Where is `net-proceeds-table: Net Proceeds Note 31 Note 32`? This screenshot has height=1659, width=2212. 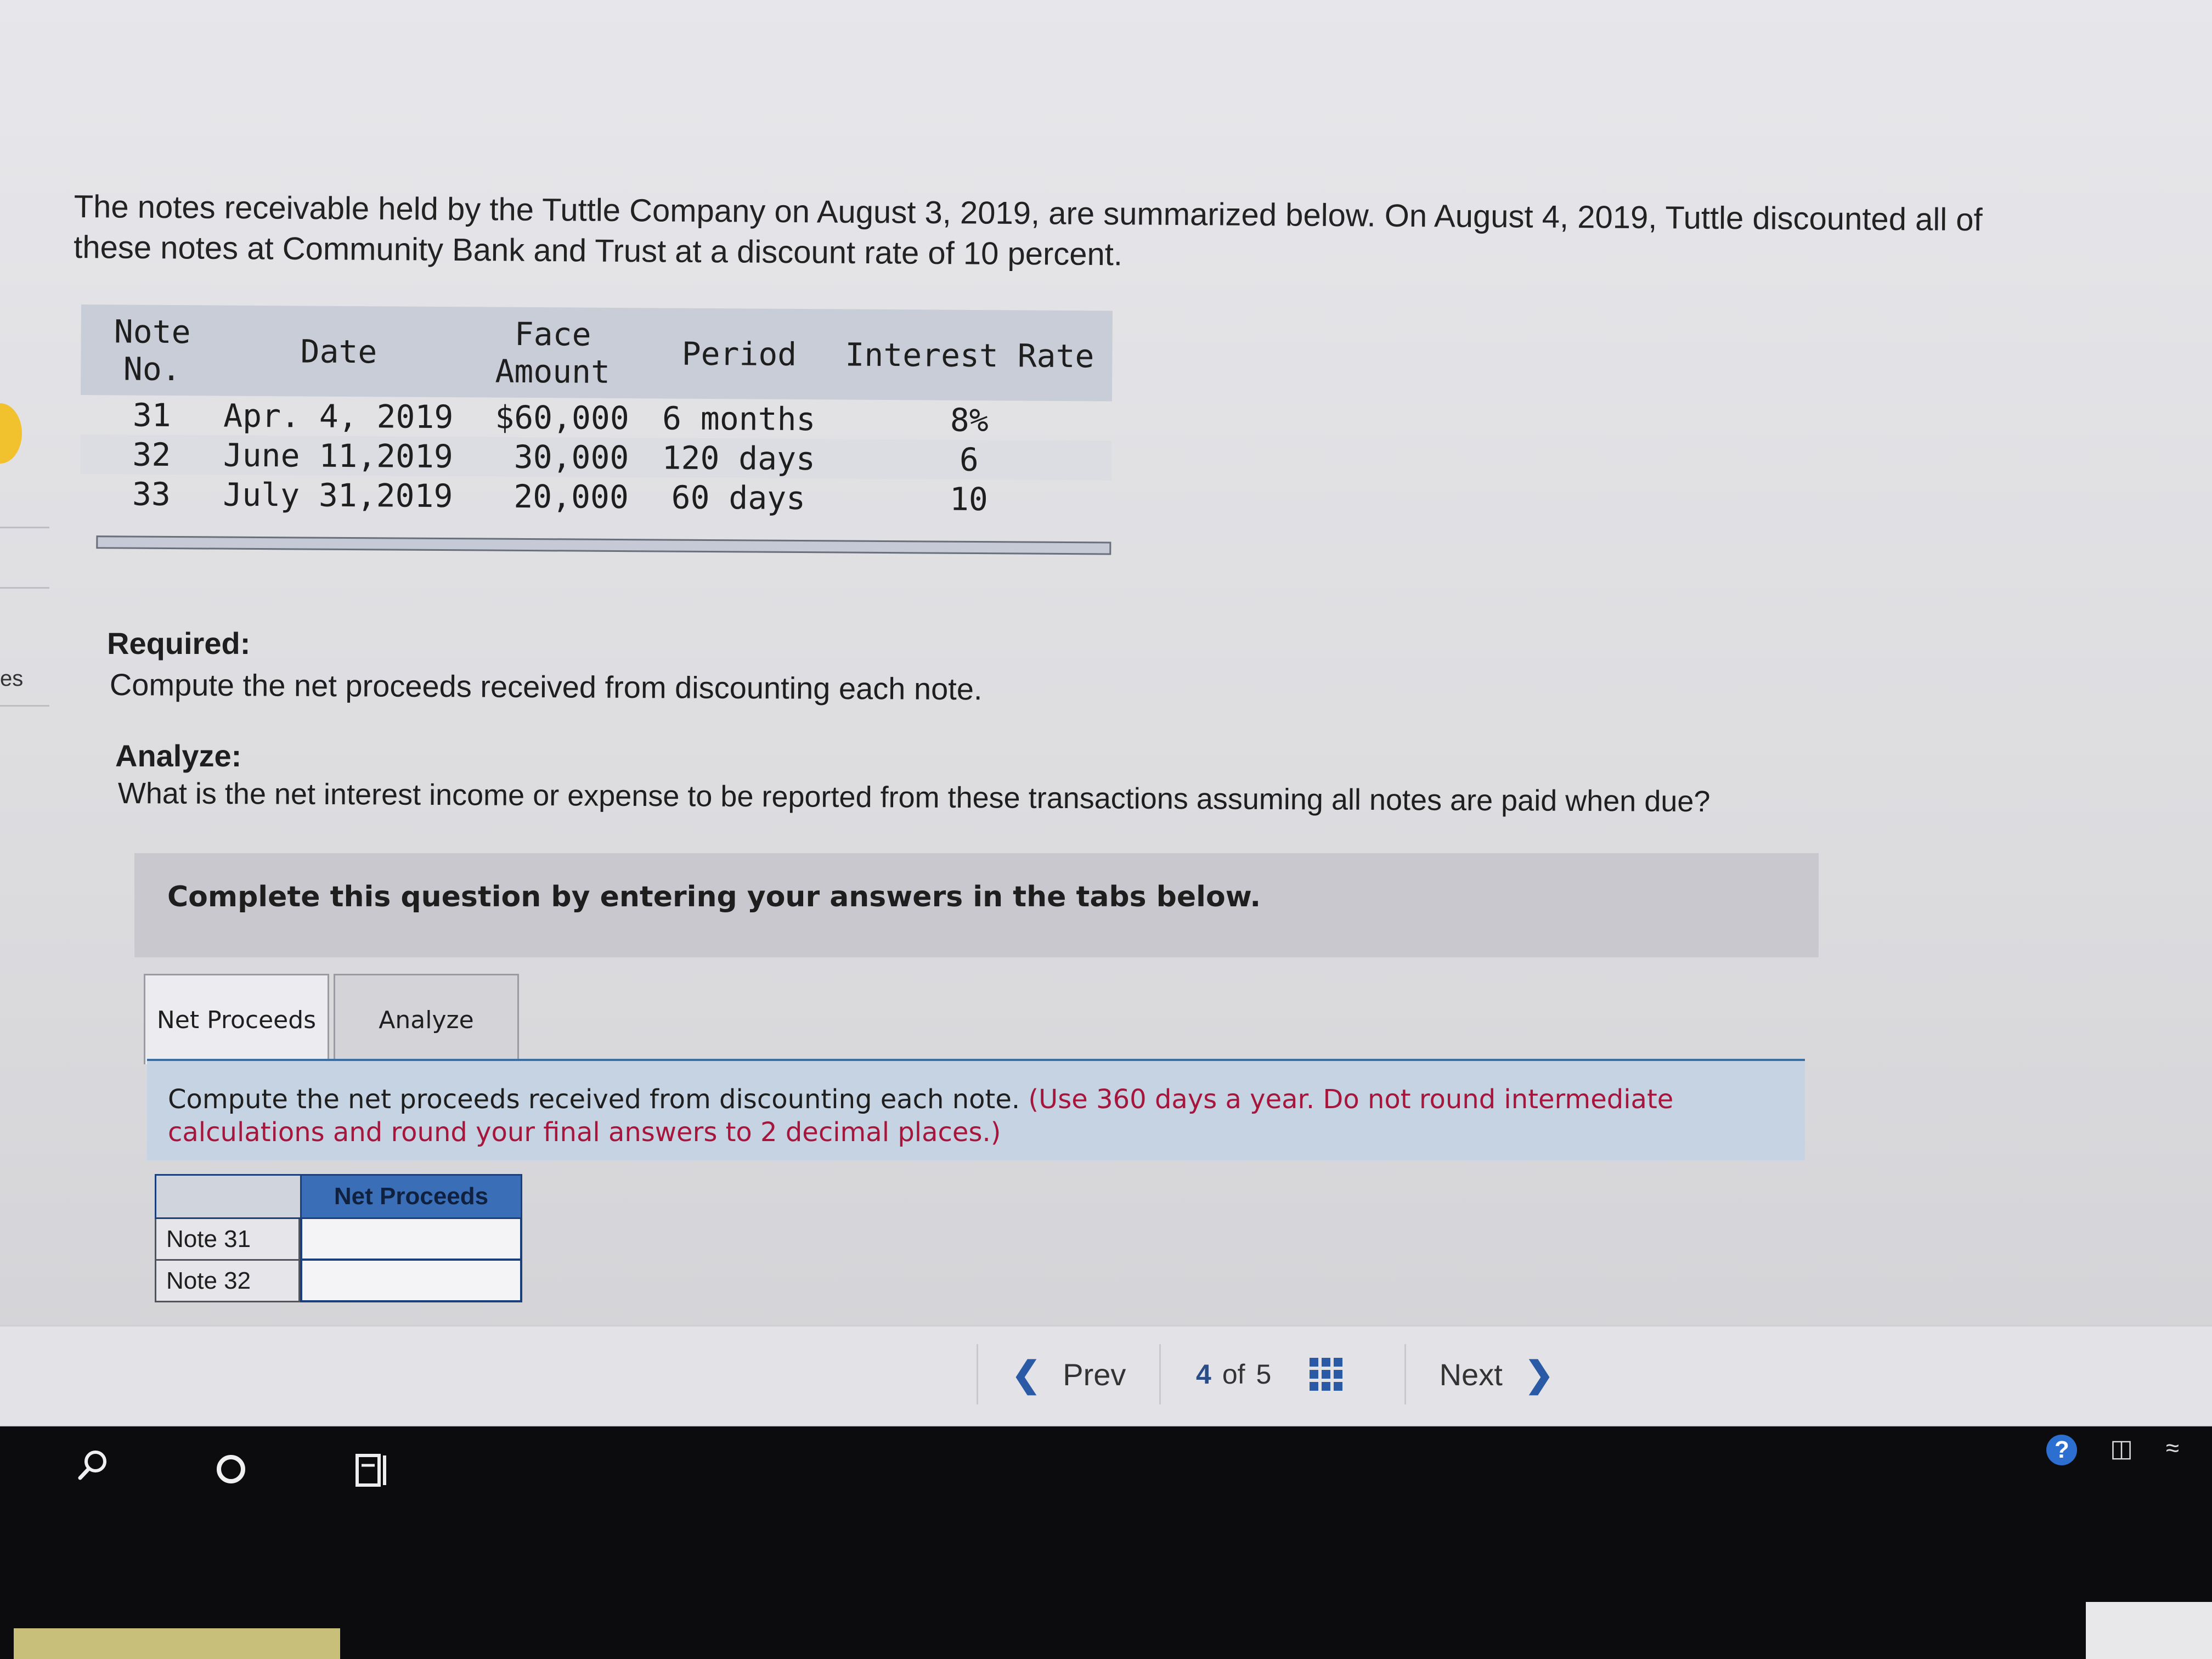
net-proceeds-table: Net Proceeds Note 31 Note 32 is located at coordinates (338, 1238).